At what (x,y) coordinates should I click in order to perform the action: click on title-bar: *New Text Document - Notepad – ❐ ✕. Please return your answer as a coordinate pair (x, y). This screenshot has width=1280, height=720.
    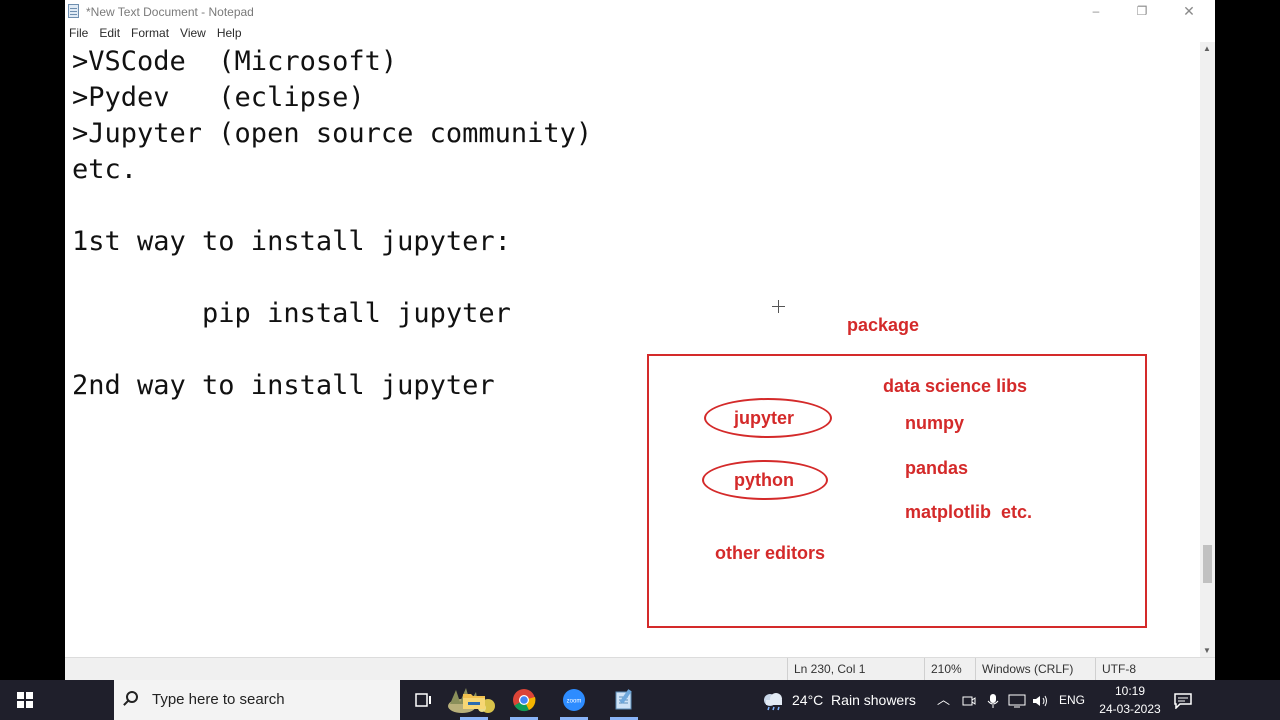
    Looking at the image, I should click on (640, 11).